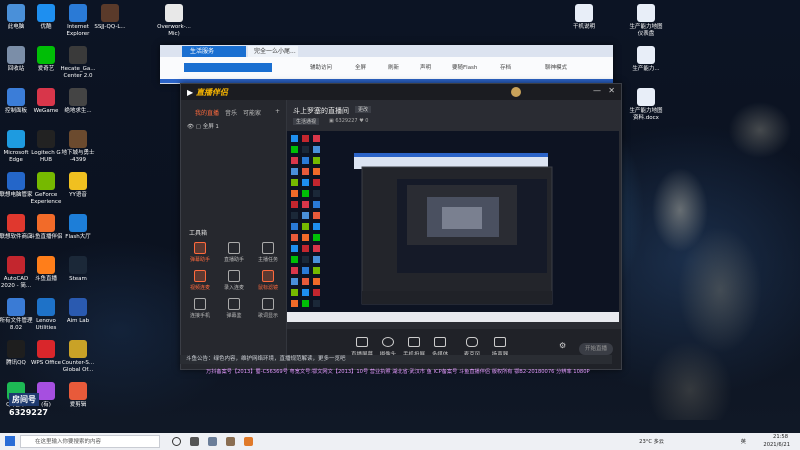  Describe the element at coordinates (46, 237) in the screenshot. I see `desktop-icon-label: 斗鱼直播伴侣` at that location.